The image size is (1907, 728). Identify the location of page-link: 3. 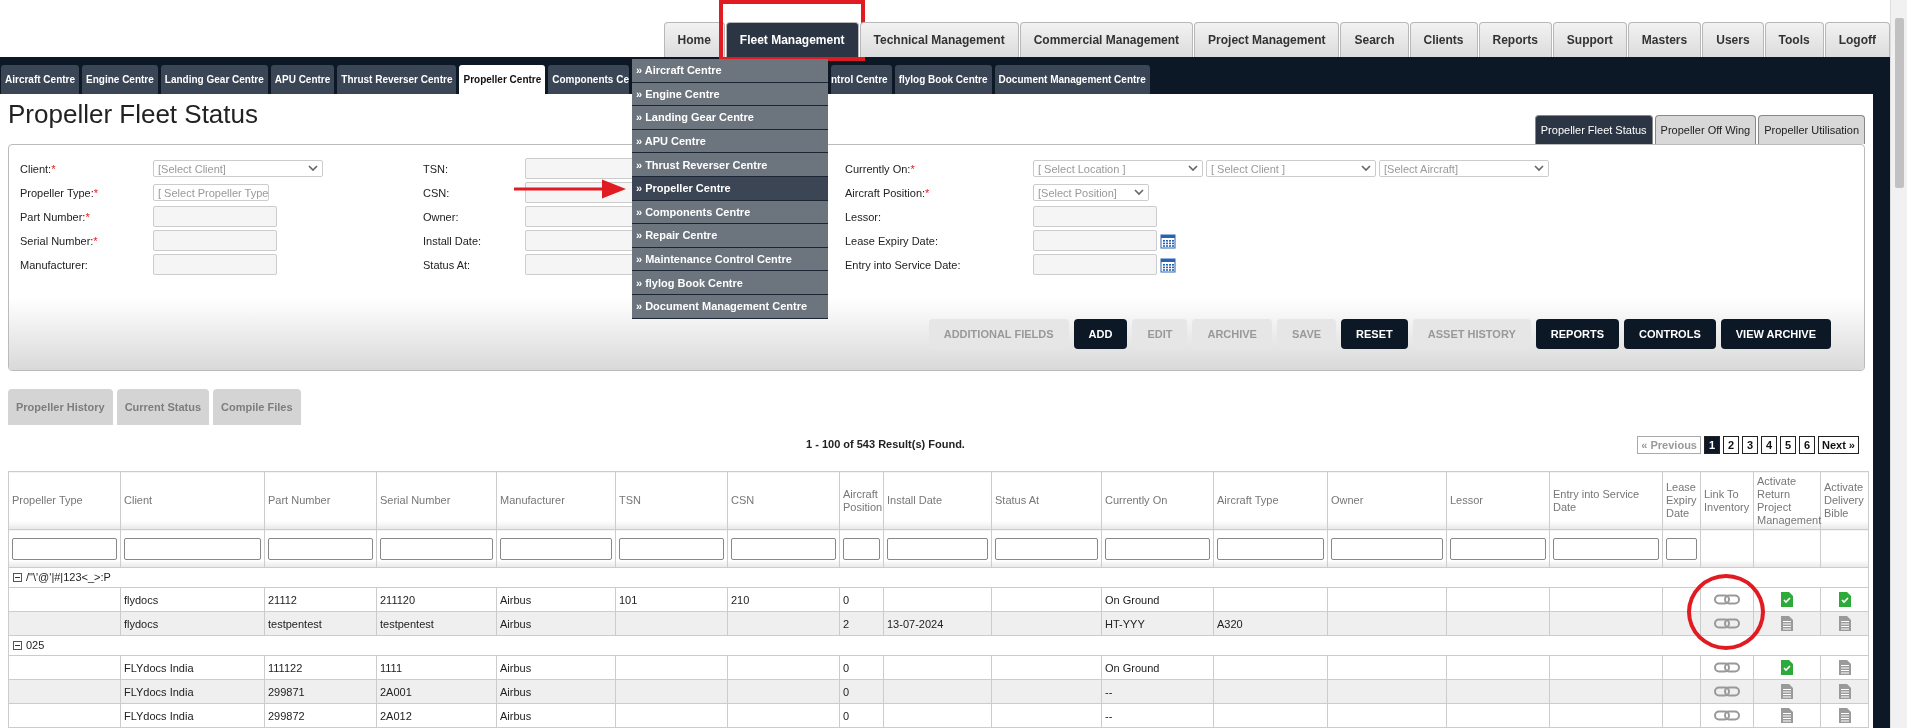
(1749, 445).